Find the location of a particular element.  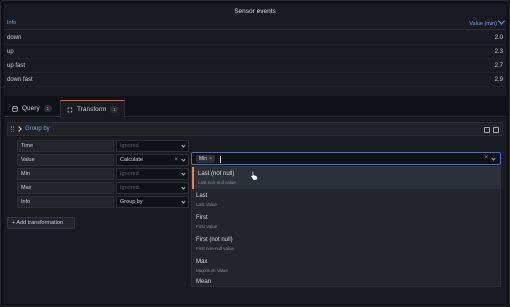

table-row: up 2.3 is located at coordinates (255, 52).